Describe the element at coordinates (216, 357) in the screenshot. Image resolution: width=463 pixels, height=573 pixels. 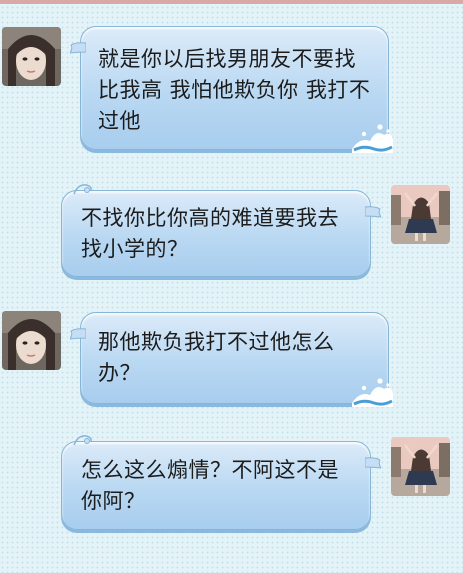
I see `message-text: 那他欺负我打不过他怎么办？` at that location.